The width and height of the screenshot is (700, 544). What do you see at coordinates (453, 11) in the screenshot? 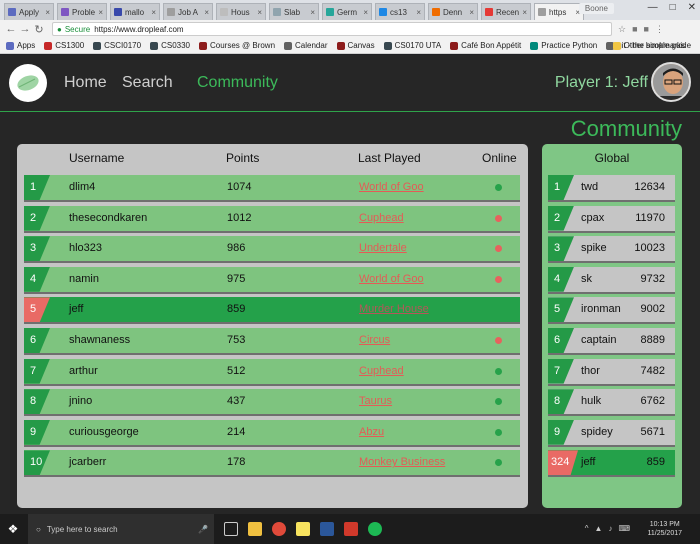
I see `browser-tab: Denn ×` at bounding box center [453, 11].